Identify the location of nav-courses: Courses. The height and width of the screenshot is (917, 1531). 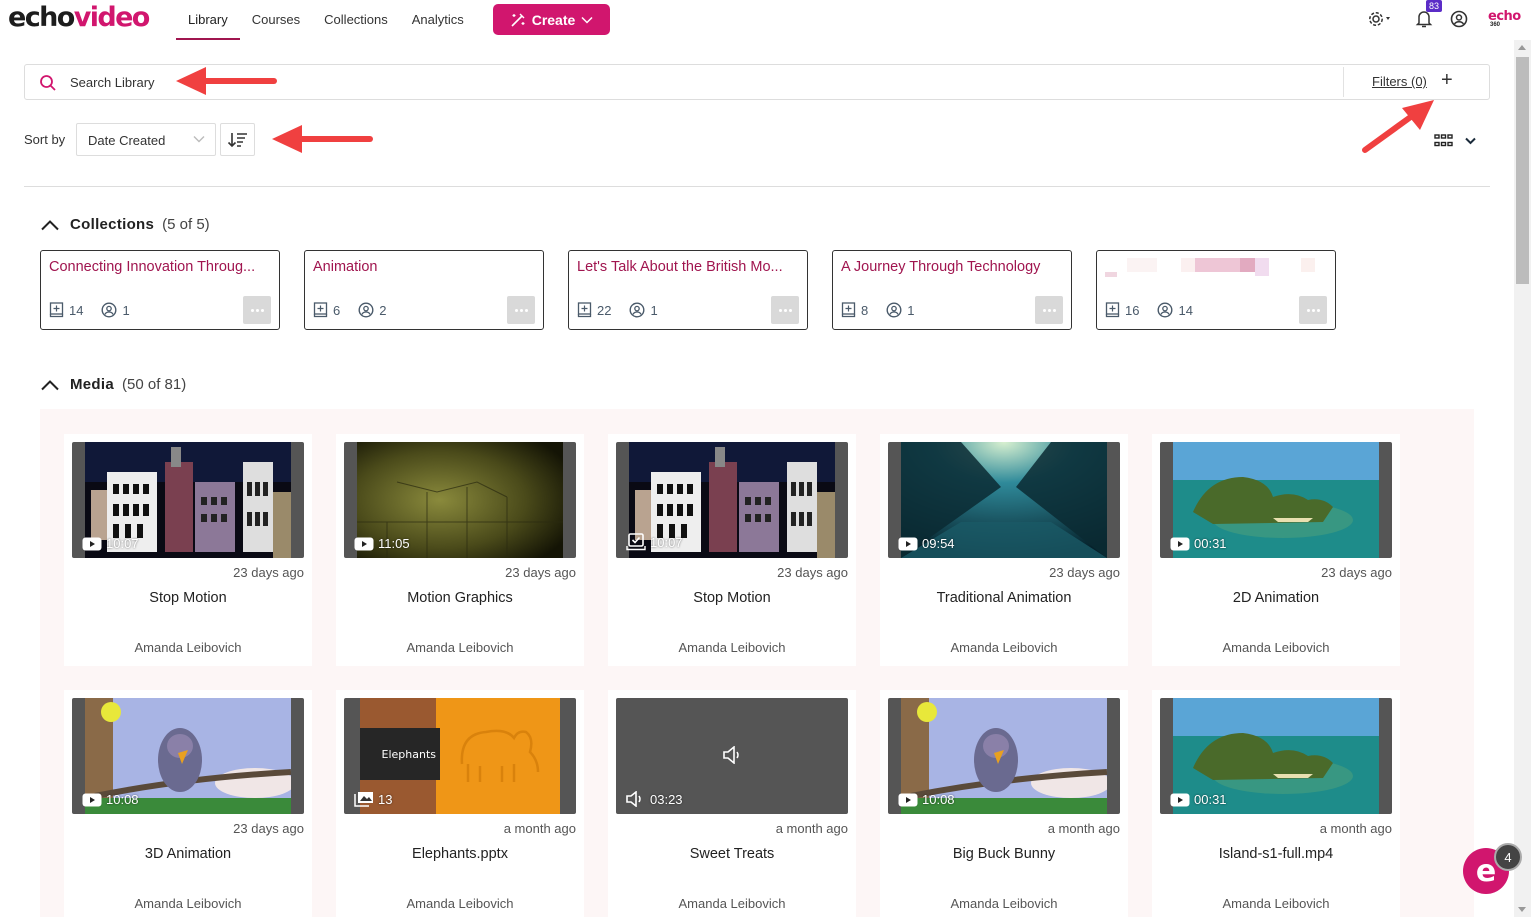
(276, 20).